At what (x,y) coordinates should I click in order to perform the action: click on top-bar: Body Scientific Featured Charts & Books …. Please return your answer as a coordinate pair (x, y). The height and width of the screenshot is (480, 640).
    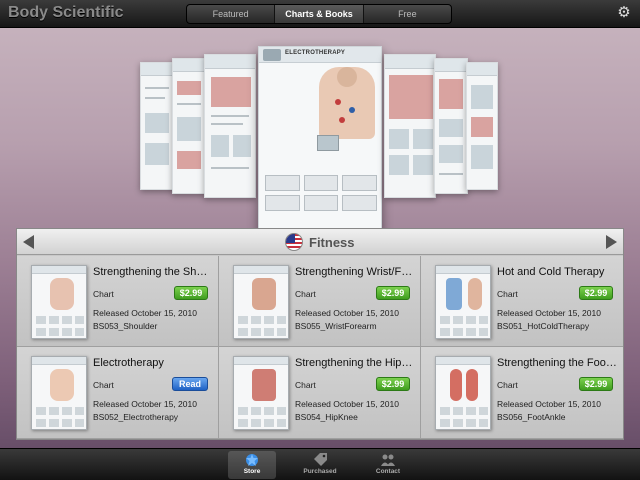
    Looking at the image, I should click on (320, 14).